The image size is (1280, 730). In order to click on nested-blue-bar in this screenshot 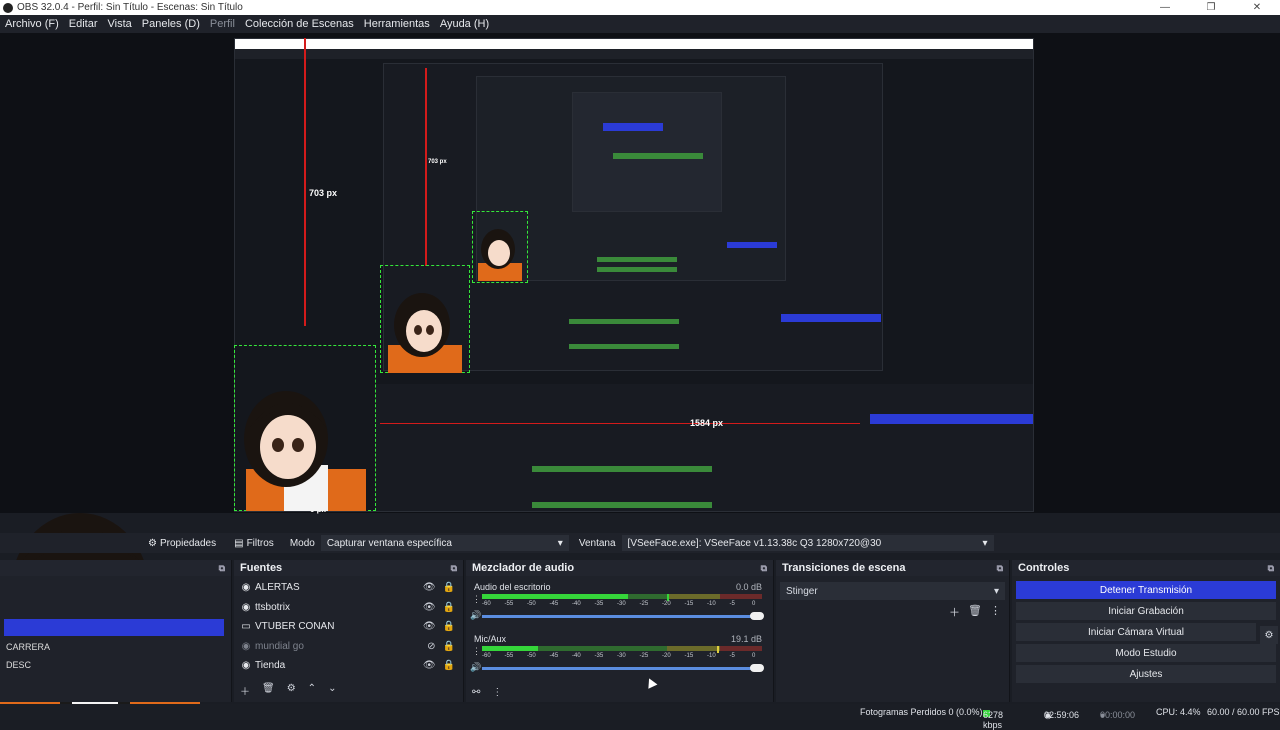, I will do `click(752, 245)`.